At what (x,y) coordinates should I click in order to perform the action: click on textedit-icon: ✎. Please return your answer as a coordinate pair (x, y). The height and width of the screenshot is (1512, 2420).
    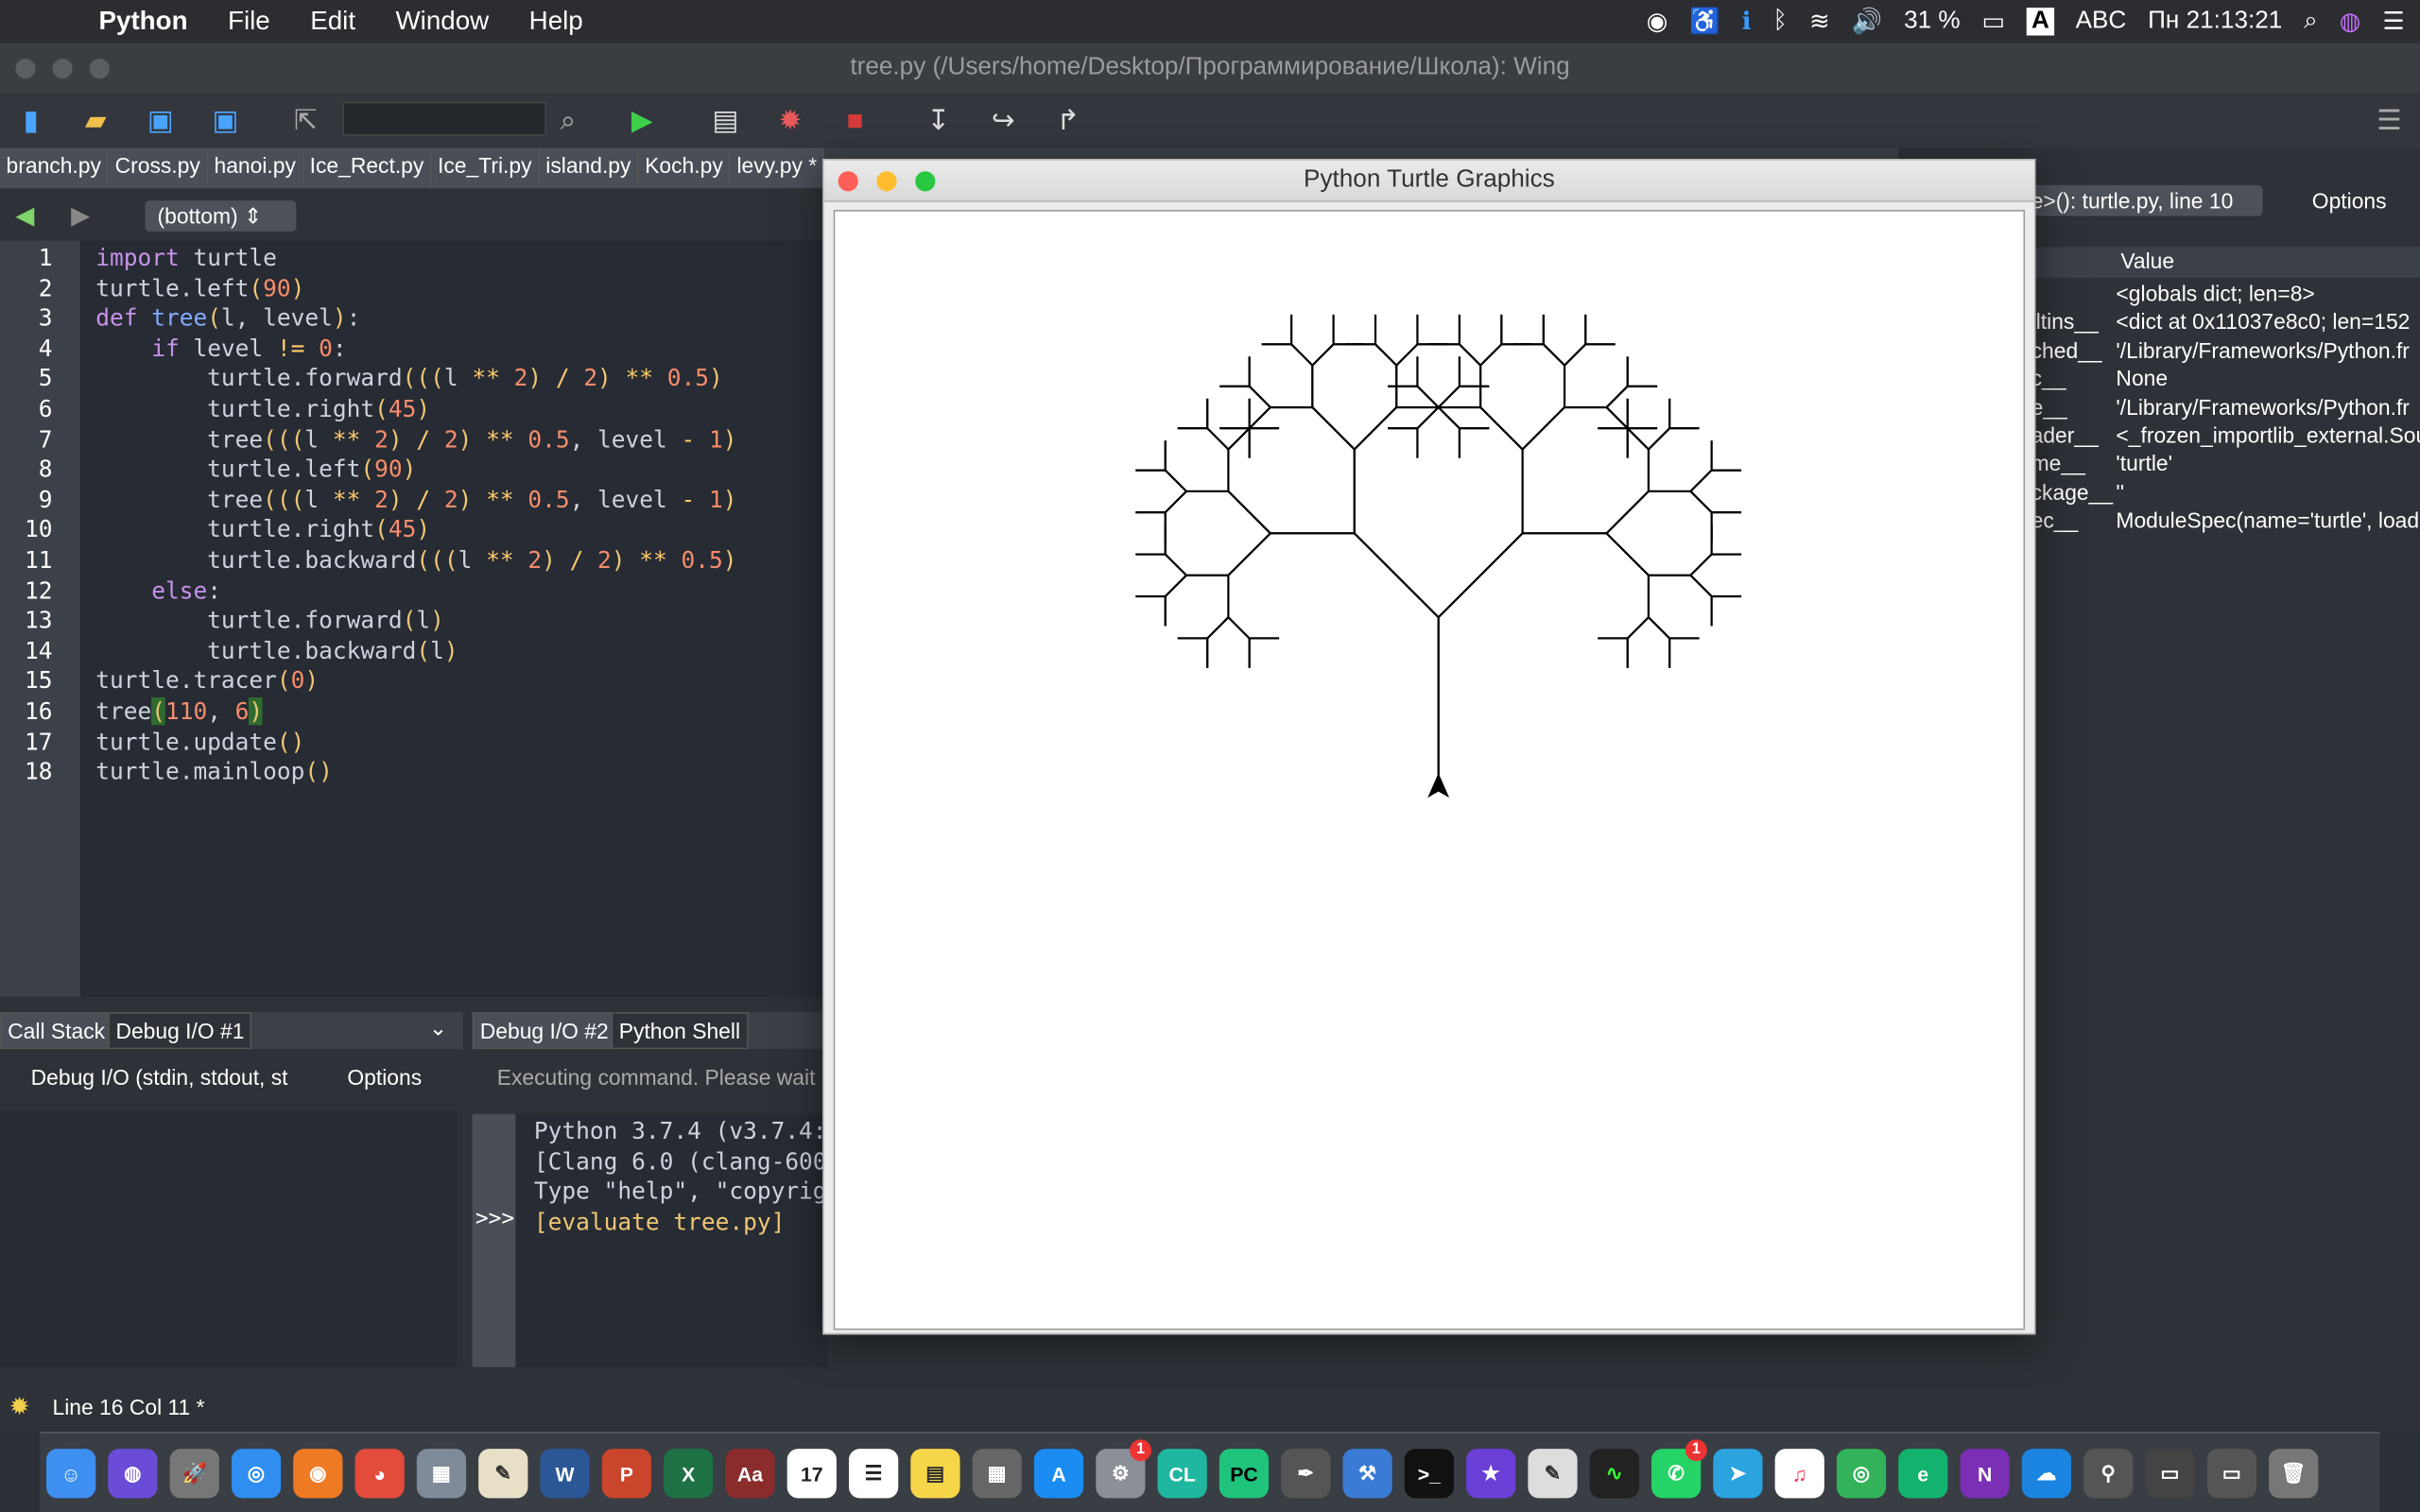
    Looking at the image, I should click on (503, 1474).